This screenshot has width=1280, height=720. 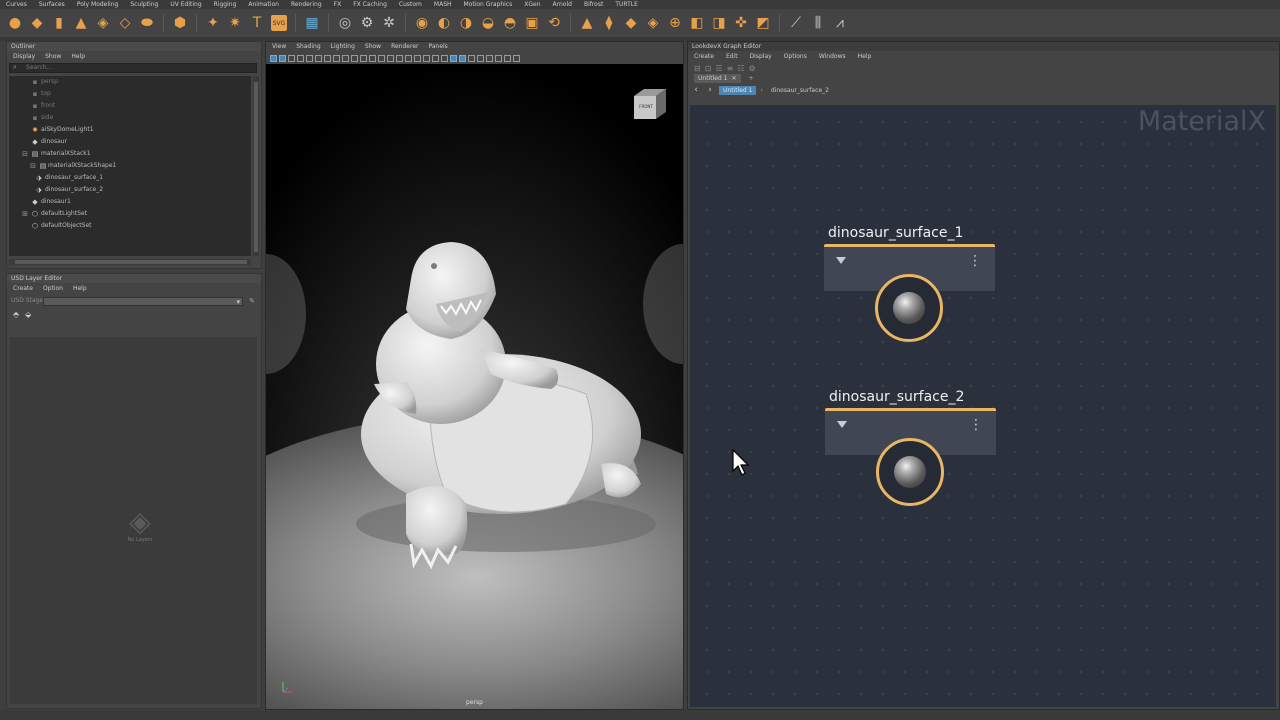 What do you see at coordinates (373, 47) in the screenshot?
I see `viewport-menu-show: Show` at bounding box center [373, 47].